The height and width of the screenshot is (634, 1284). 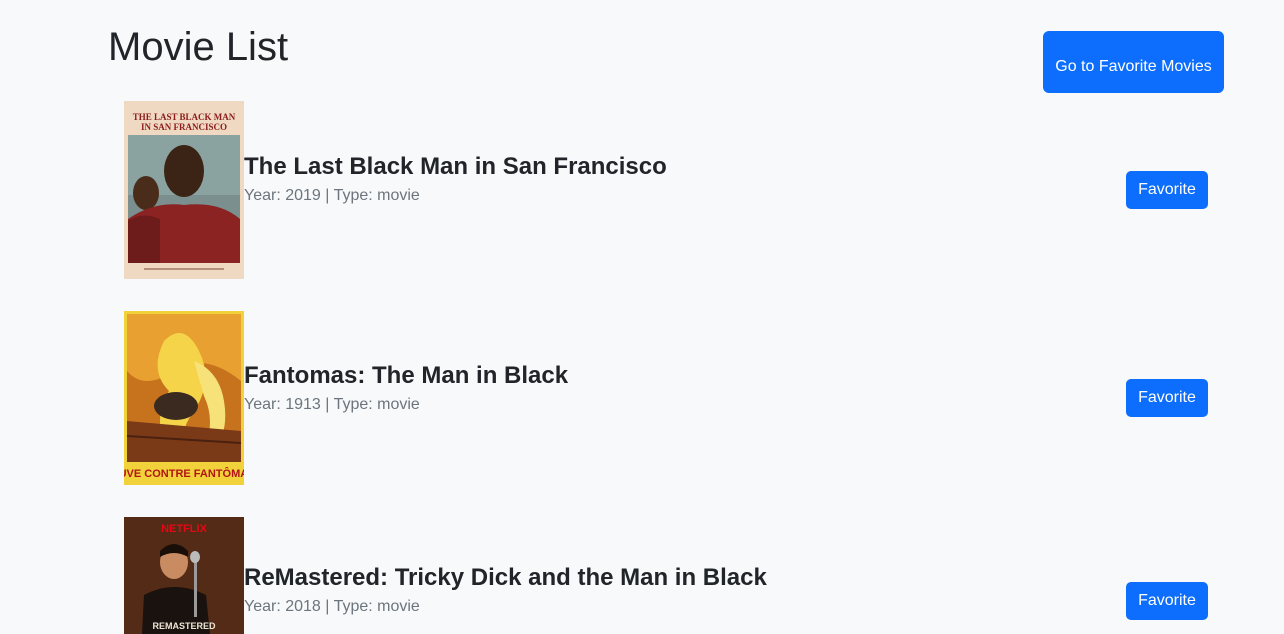 I want to click on movie-title: Fantomas: The Man in Black, so click(x=406, y=376).